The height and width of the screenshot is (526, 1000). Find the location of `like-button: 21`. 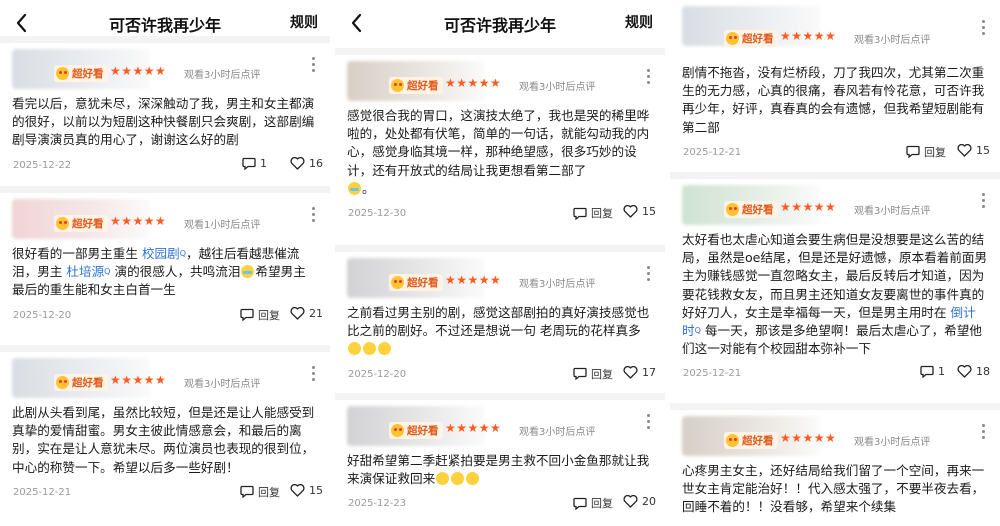

like-button: 21 is located at coordinates (306, 313).